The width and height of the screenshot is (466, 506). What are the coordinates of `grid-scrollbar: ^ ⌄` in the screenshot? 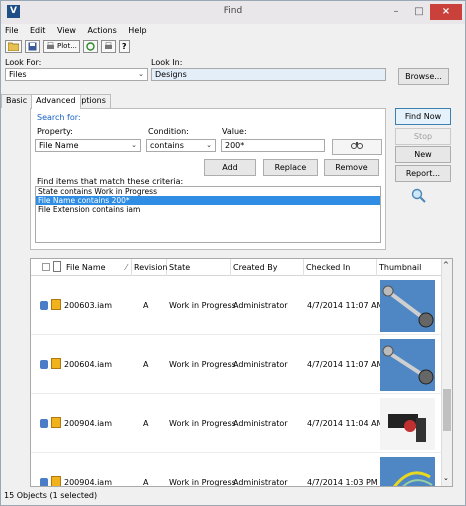 It's located at (446, 372).